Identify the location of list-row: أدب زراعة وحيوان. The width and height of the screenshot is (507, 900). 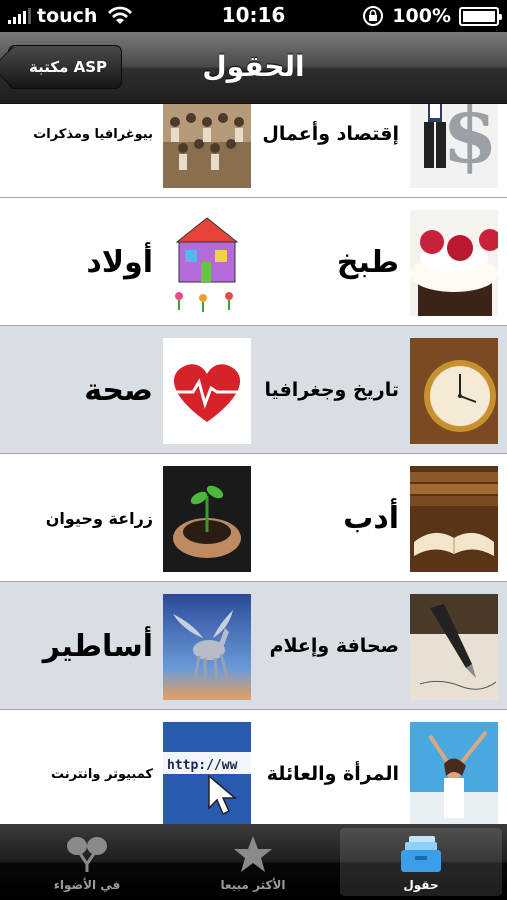
(253, 518).